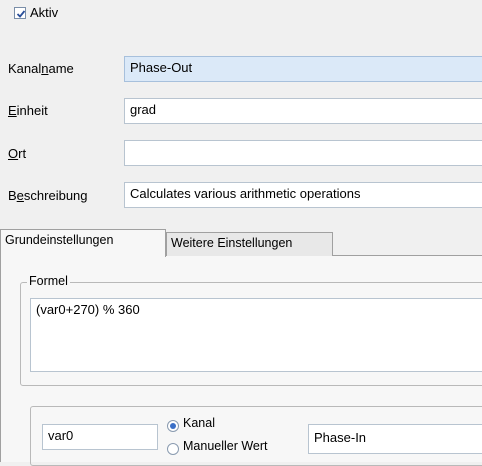  What do you see at coordinates (303, 195) in the screenshot?
I see `description-field: Calculates various arithmetic operations` at bounding box center [303, 195].